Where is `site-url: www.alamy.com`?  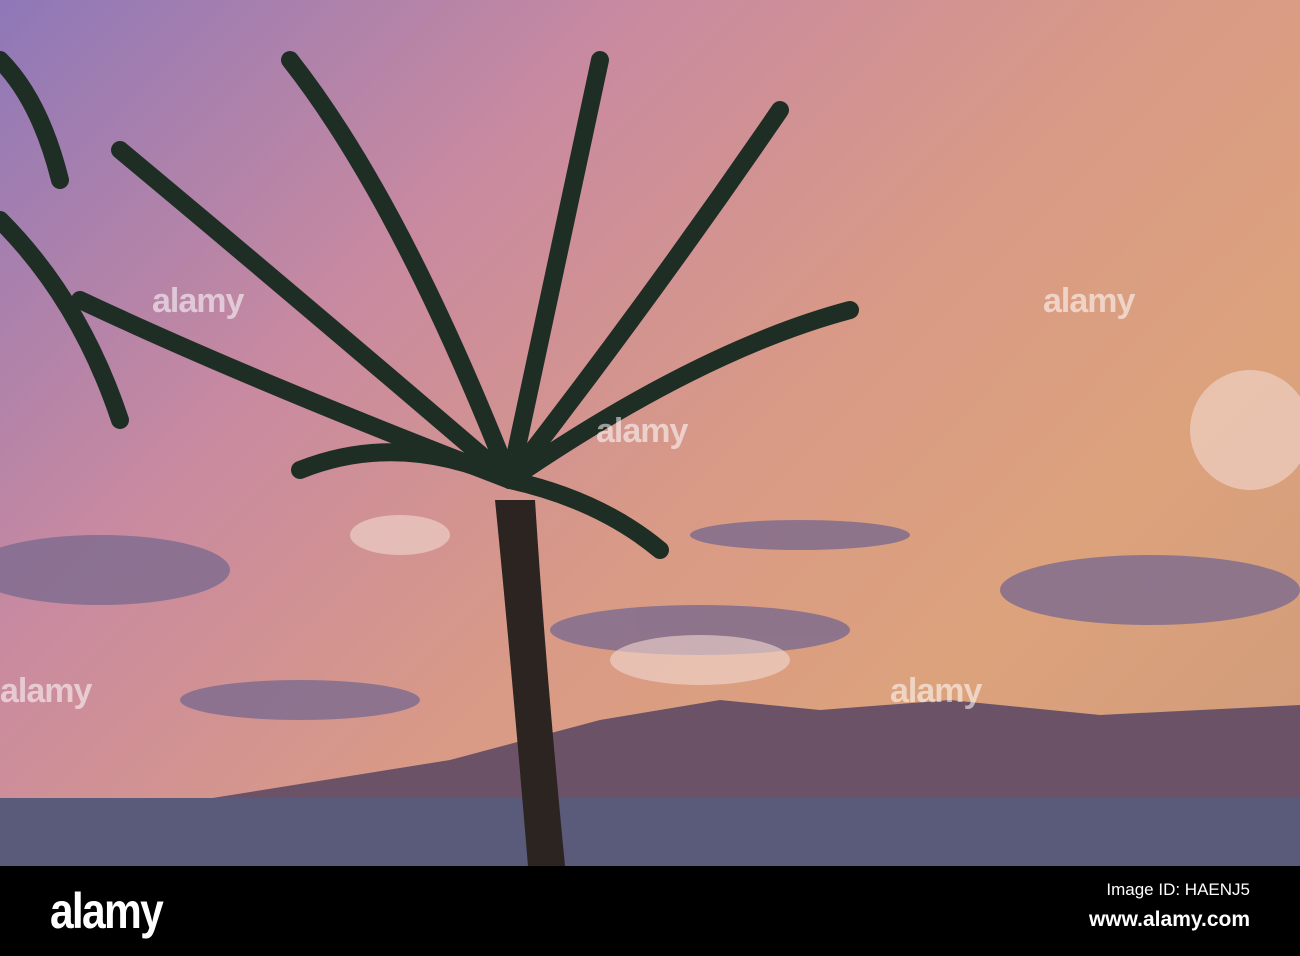
site-url: www.alamy.com is located at coordinates (1169, 919).